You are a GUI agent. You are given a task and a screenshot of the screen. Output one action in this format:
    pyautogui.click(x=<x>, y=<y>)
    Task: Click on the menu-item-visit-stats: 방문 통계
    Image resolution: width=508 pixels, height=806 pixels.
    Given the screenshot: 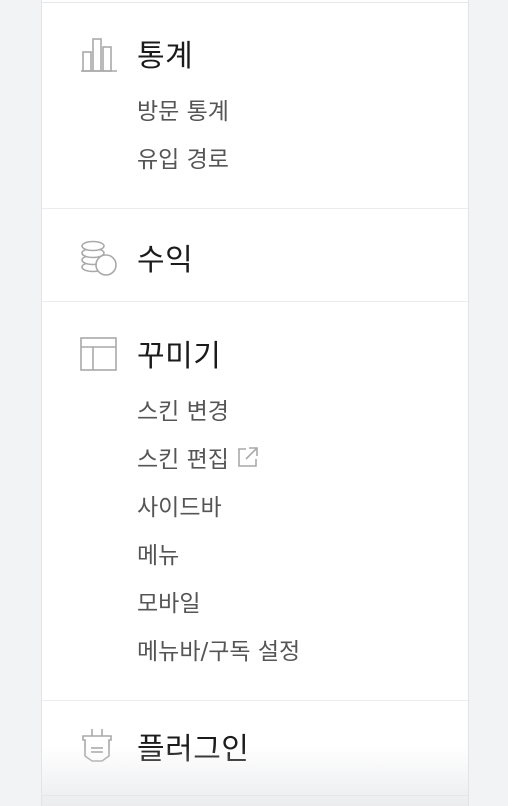 What is the action you would take?
    pyautogui.click(x=183, y=109)
    